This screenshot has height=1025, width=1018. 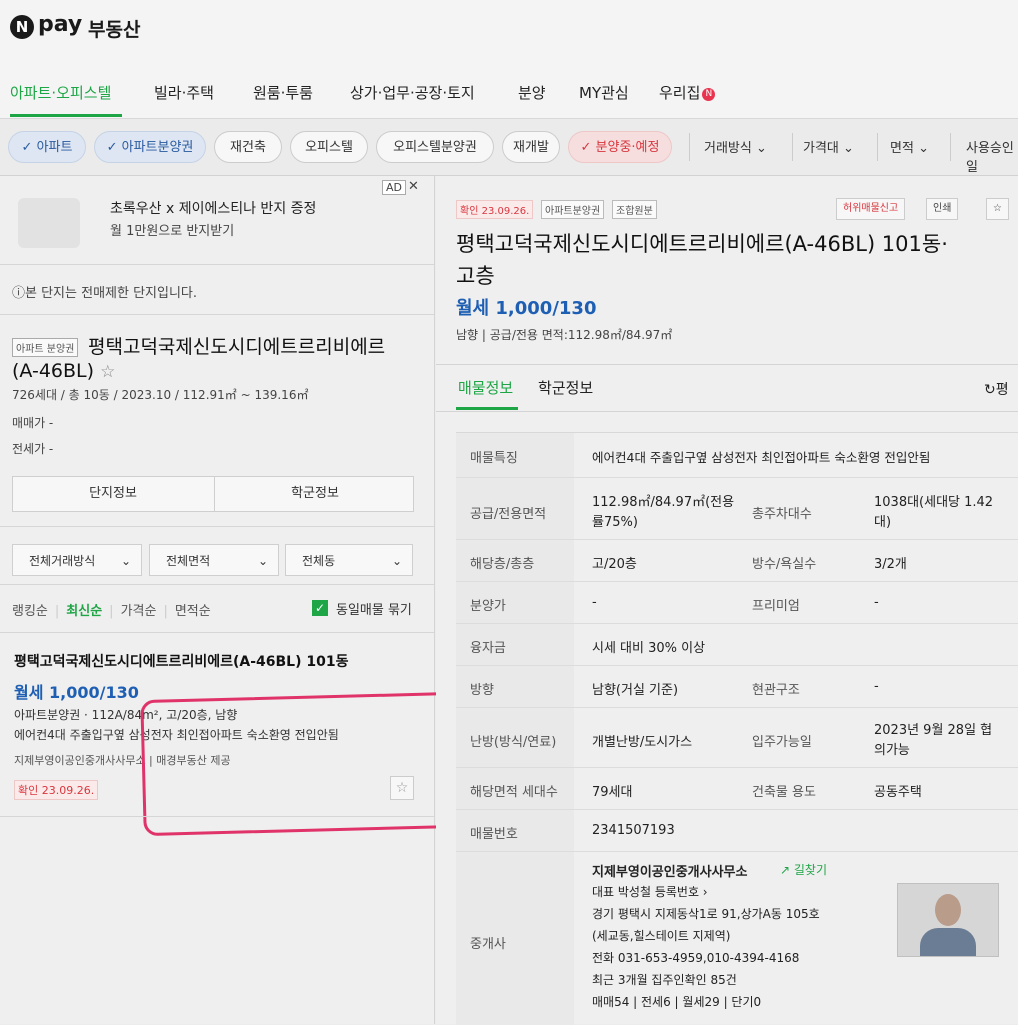 I want to click on tab-complex-info: 단지정보, so click(x=113, y=494).